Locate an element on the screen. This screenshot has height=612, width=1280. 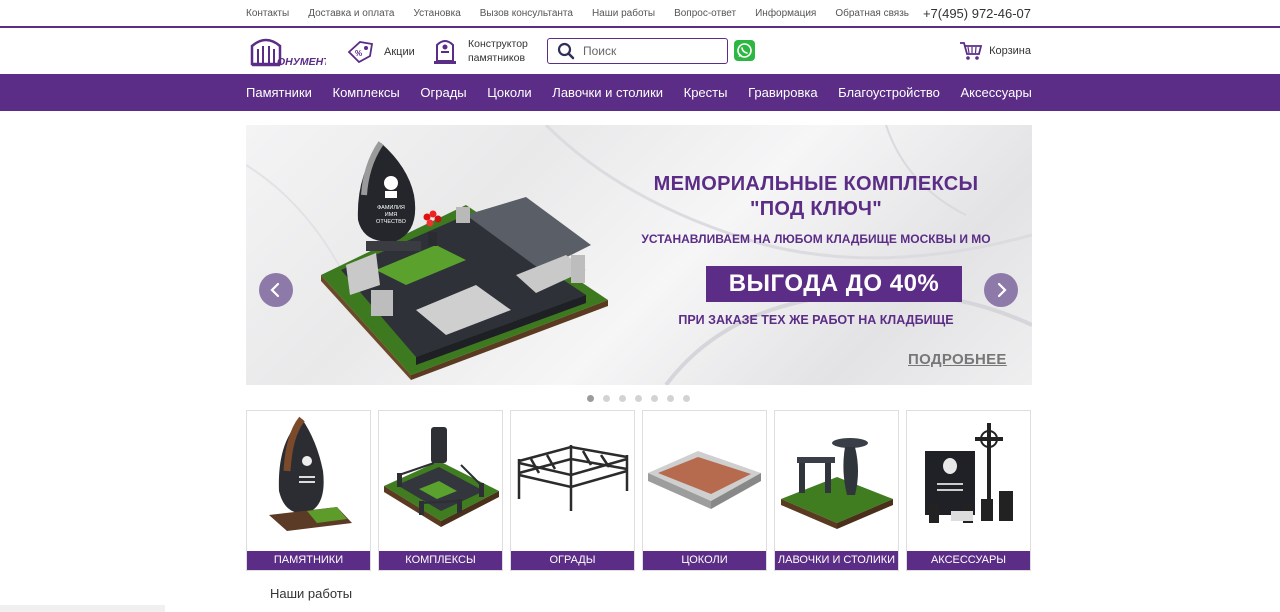
monument-constructor-icon is located at coordinates (445, 52).